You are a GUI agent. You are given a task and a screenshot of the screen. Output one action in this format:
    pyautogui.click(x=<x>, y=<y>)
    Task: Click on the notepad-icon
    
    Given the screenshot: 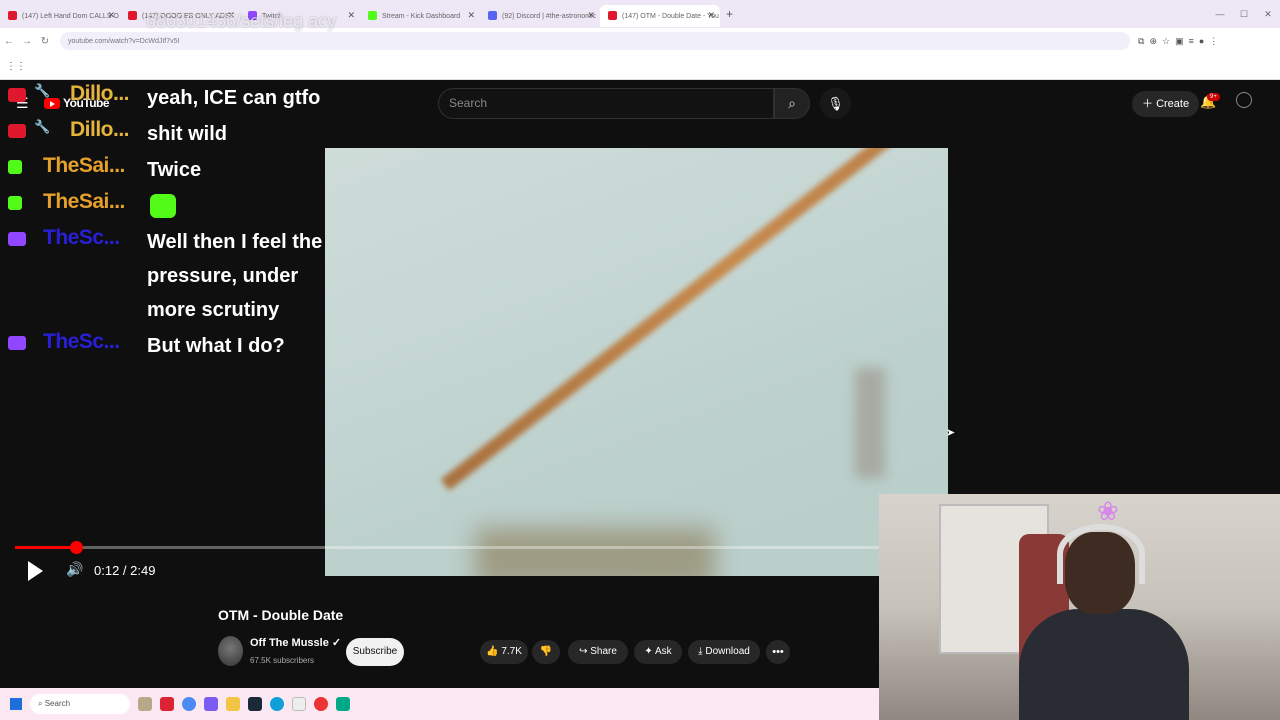 What is the action you would take?
    pyautogui.click(x=299, y=704)
    